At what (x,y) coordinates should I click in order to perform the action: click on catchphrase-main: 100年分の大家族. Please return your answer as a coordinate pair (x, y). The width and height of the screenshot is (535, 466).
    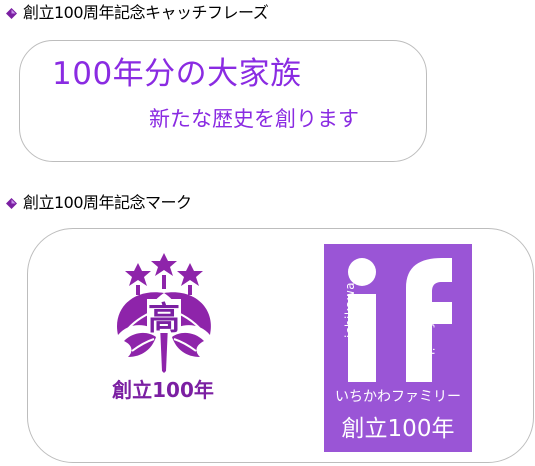
    Looking at the image, I should click on (177, 74).